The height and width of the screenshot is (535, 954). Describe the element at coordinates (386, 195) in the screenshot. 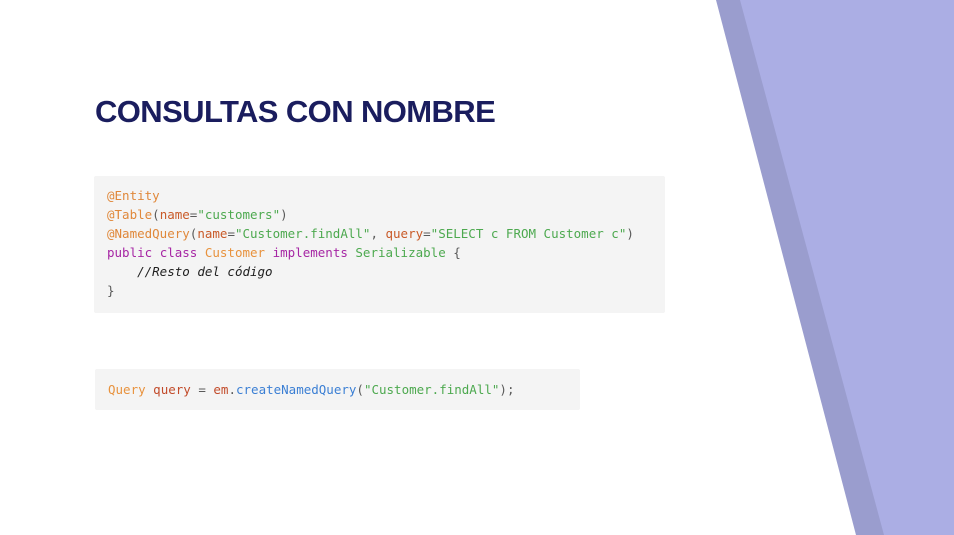

I see `code-line-entity: @Entity` at that location.